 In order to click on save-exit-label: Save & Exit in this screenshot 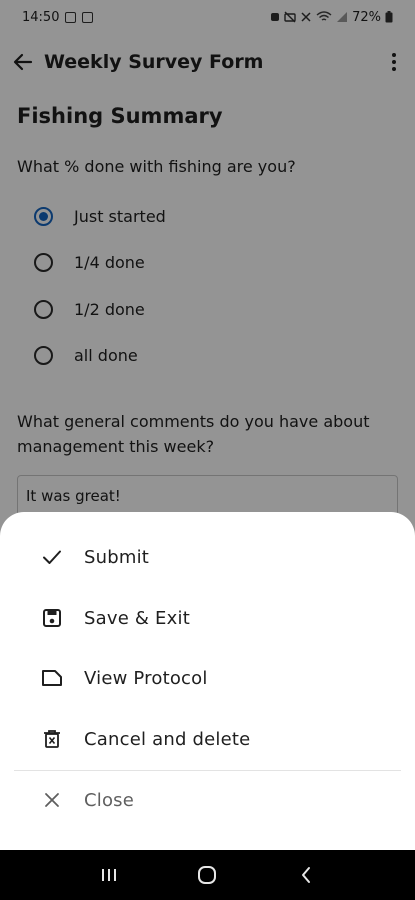, I will do `click(137, 618)`.